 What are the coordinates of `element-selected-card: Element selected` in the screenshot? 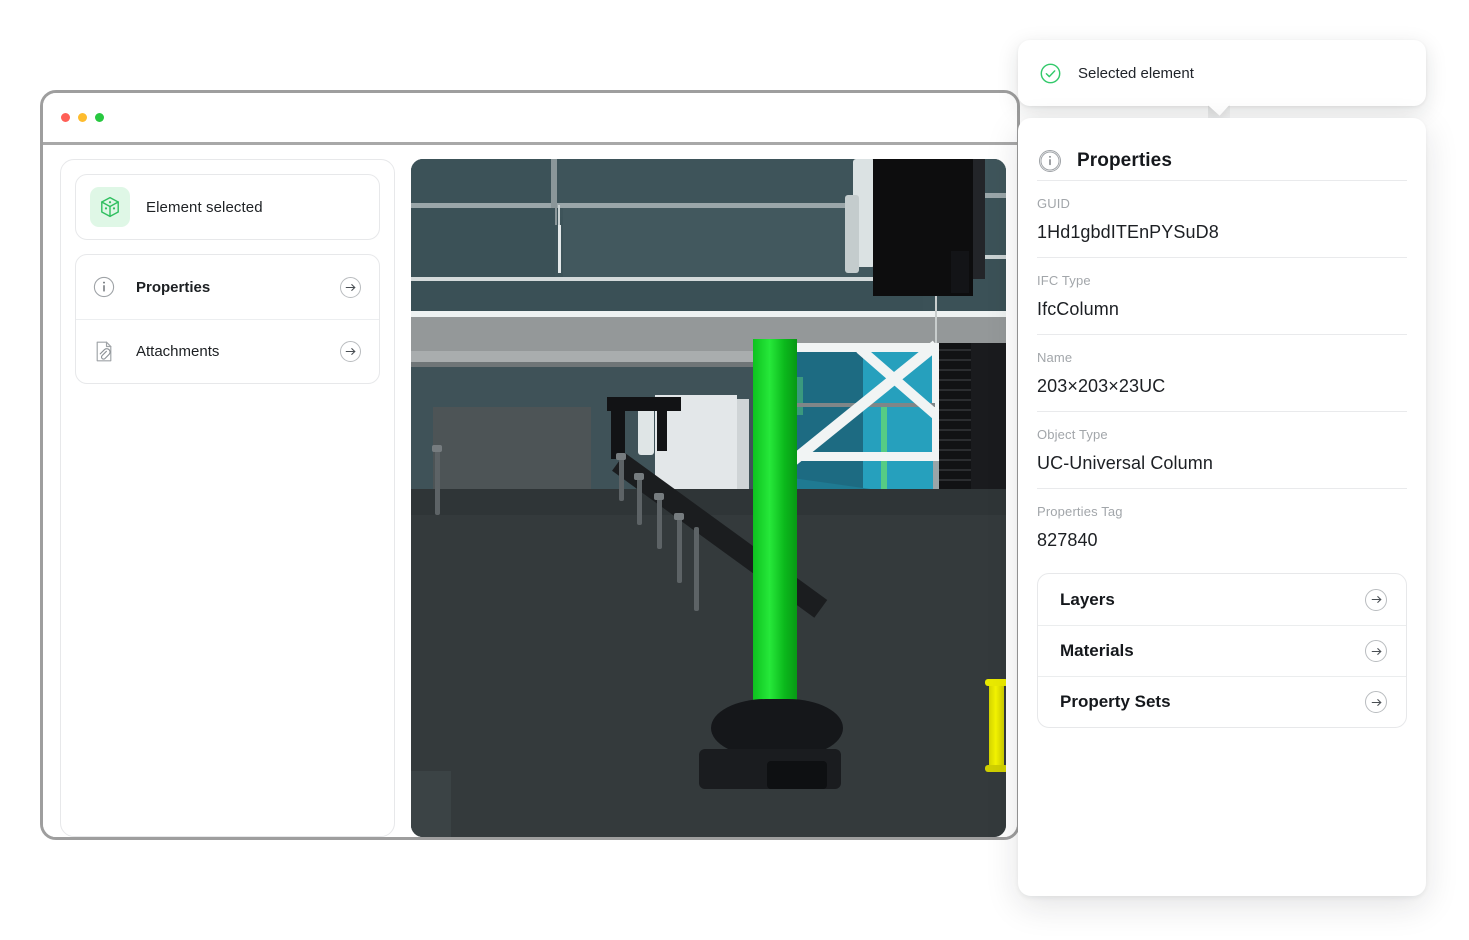 It's located at (227, 207).